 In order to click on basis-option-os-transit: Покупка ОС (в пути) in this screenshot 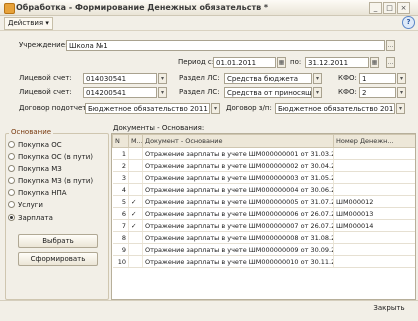, I will do `click(50, 157)`.